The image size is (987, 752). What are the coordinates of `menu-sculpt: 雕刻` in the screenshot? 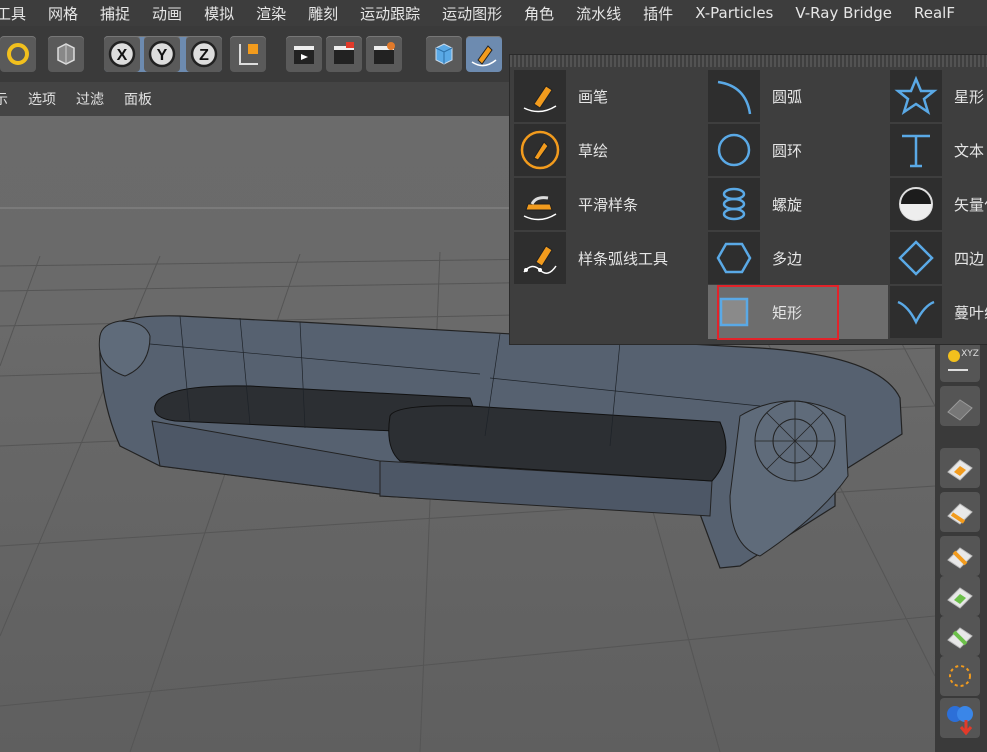 It's located at (323, 13).